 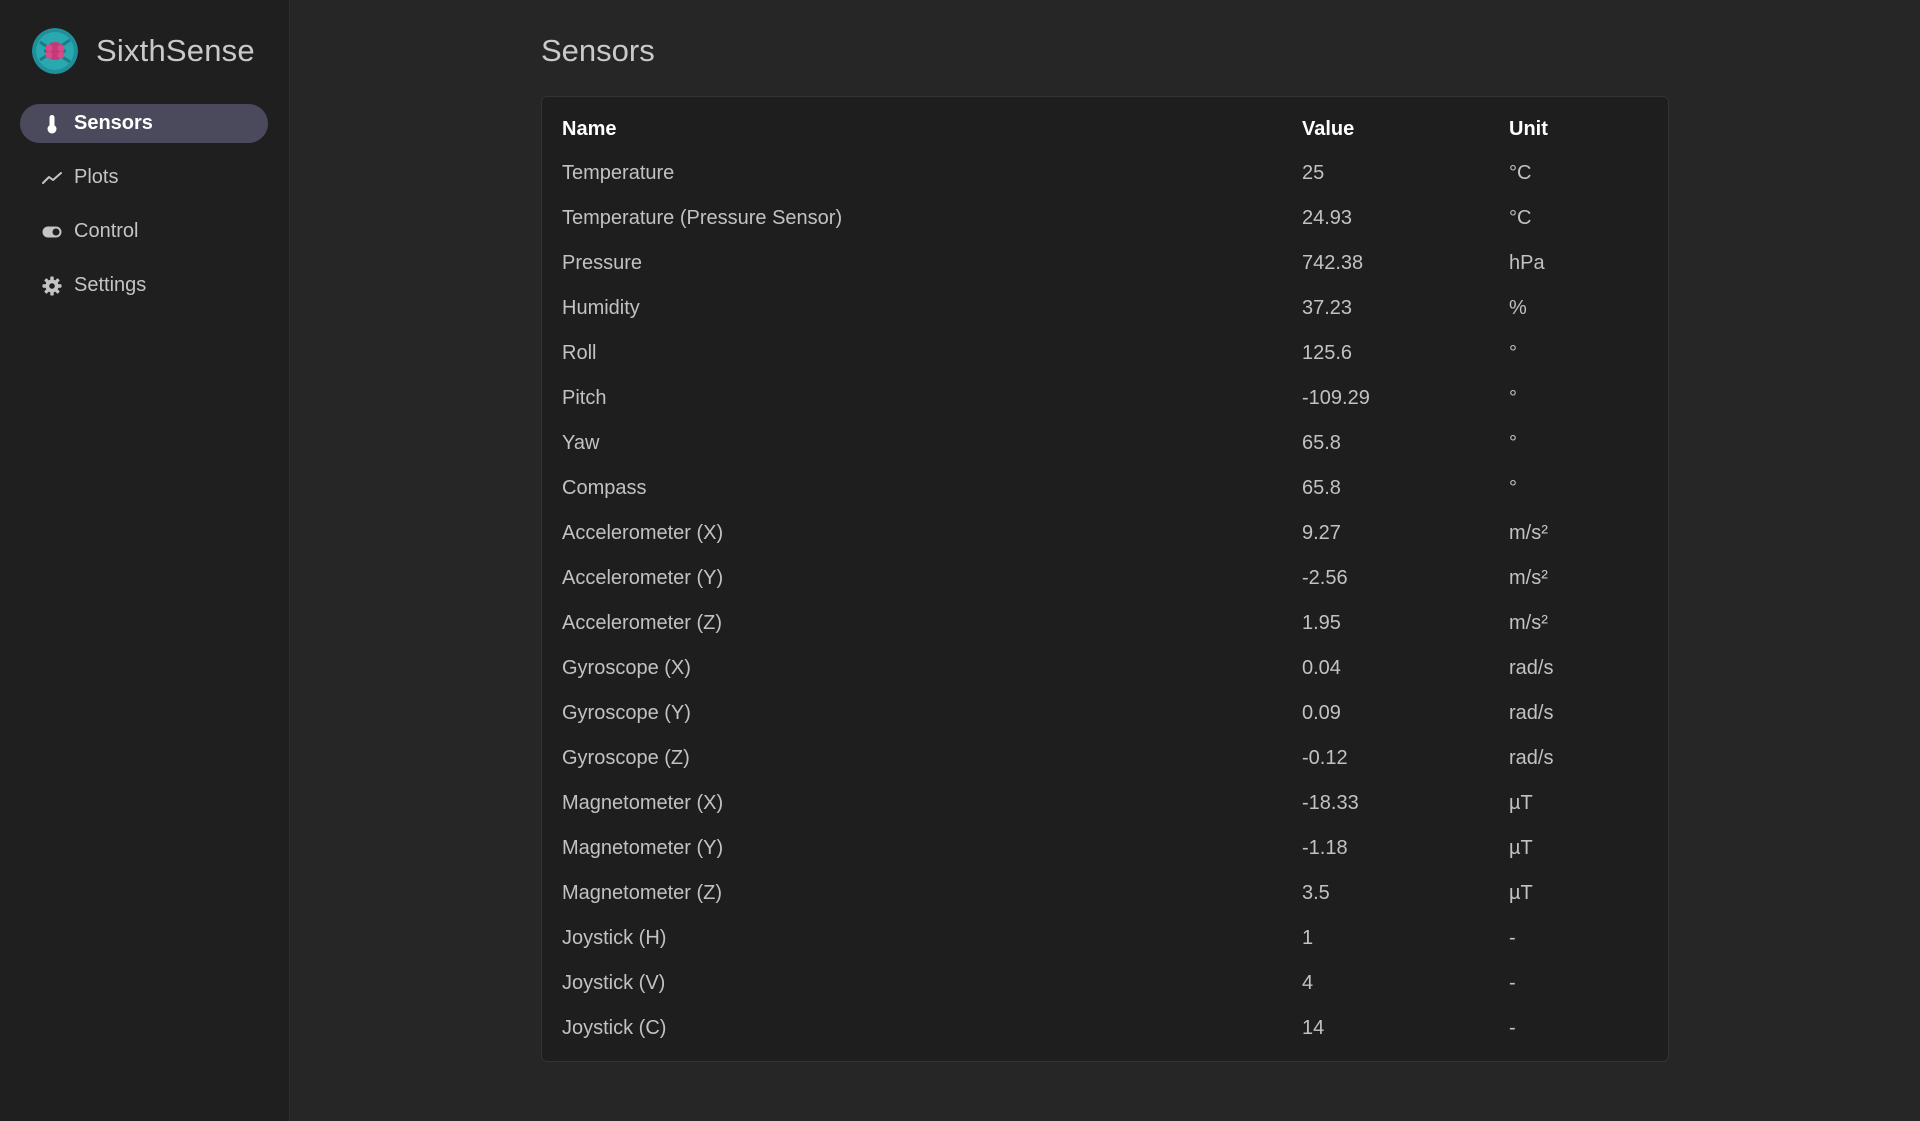 I want to click on table-row: Magnetometer (Z) 3.5 µT, so click(x=1105, y=893).